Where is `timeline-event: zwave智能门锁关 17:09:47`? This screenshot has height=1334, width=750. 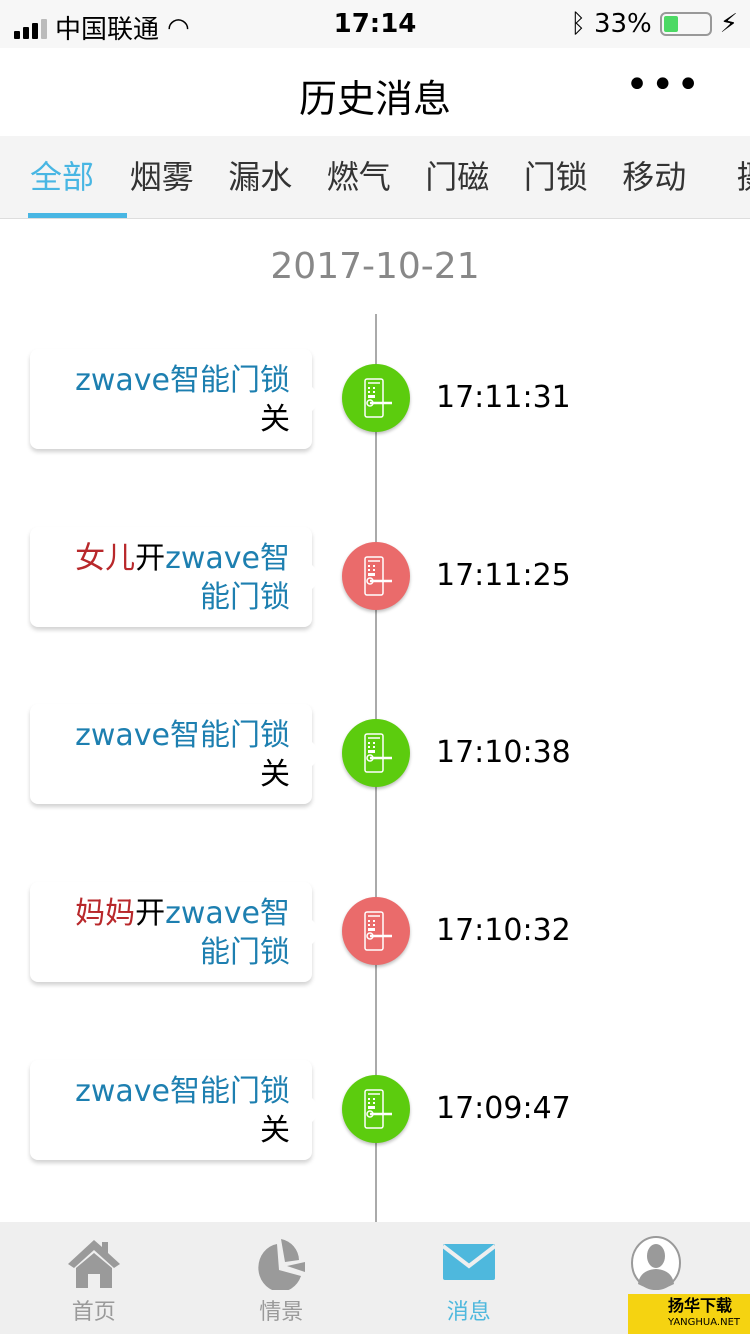
timeline-event: zwave智能门锁关 17:09:47 is located at coordinates (375, 1115).